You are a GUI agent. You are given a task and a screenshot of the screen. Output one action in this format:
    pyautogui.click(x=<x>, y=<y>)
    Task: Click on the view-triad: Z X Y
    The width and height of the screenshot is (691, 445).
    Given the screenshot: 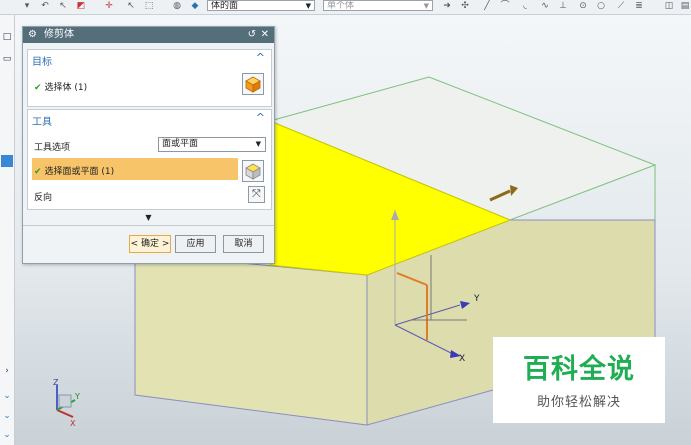 What is the action you would take?
    pyautogui.click(x=66, y=403)
    